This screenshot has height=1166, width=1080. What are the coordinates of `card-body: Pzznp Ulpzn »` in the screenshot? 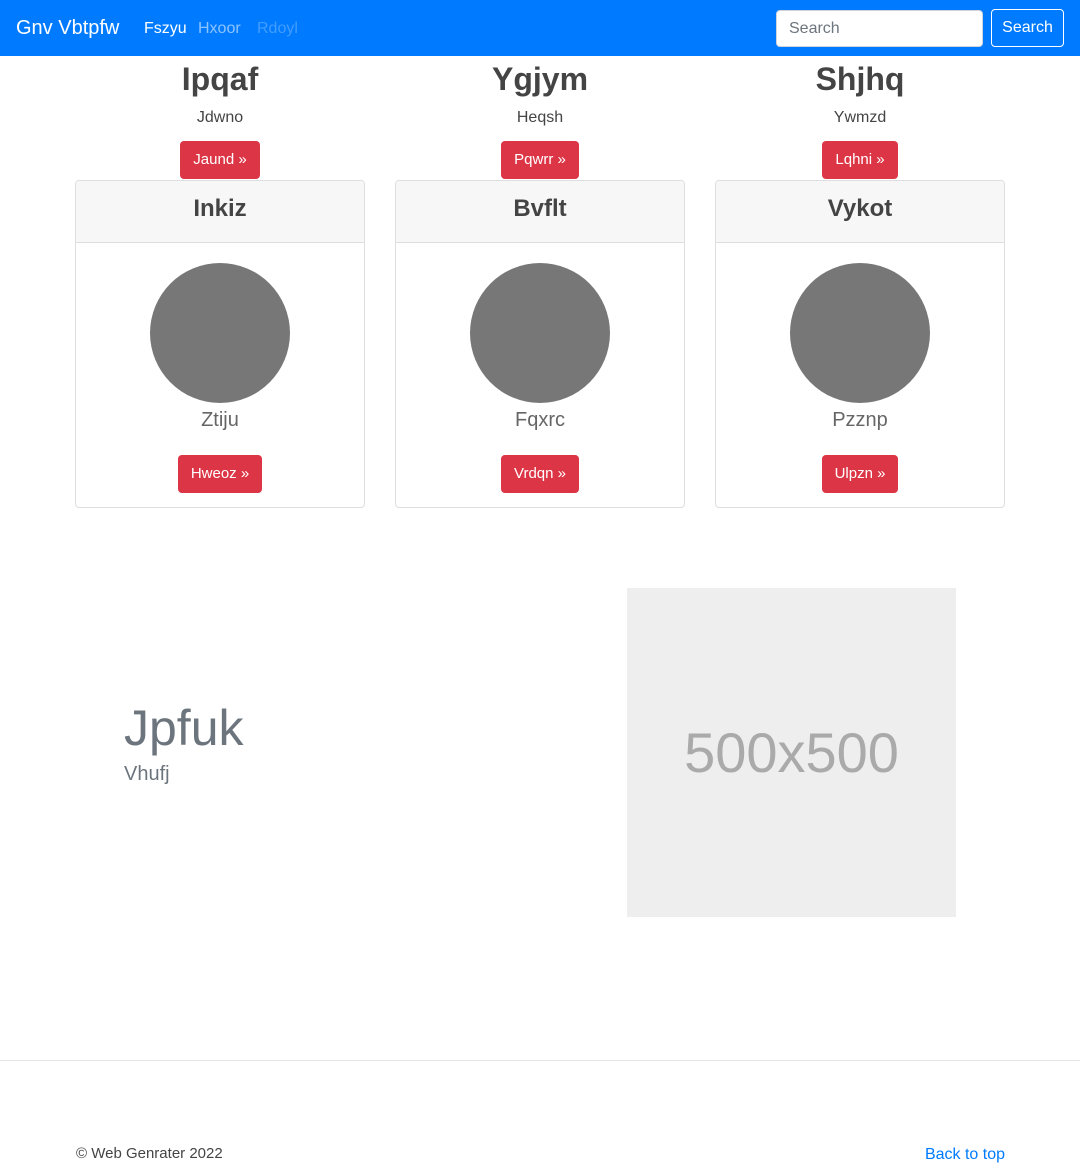 It's located at (860, 378).